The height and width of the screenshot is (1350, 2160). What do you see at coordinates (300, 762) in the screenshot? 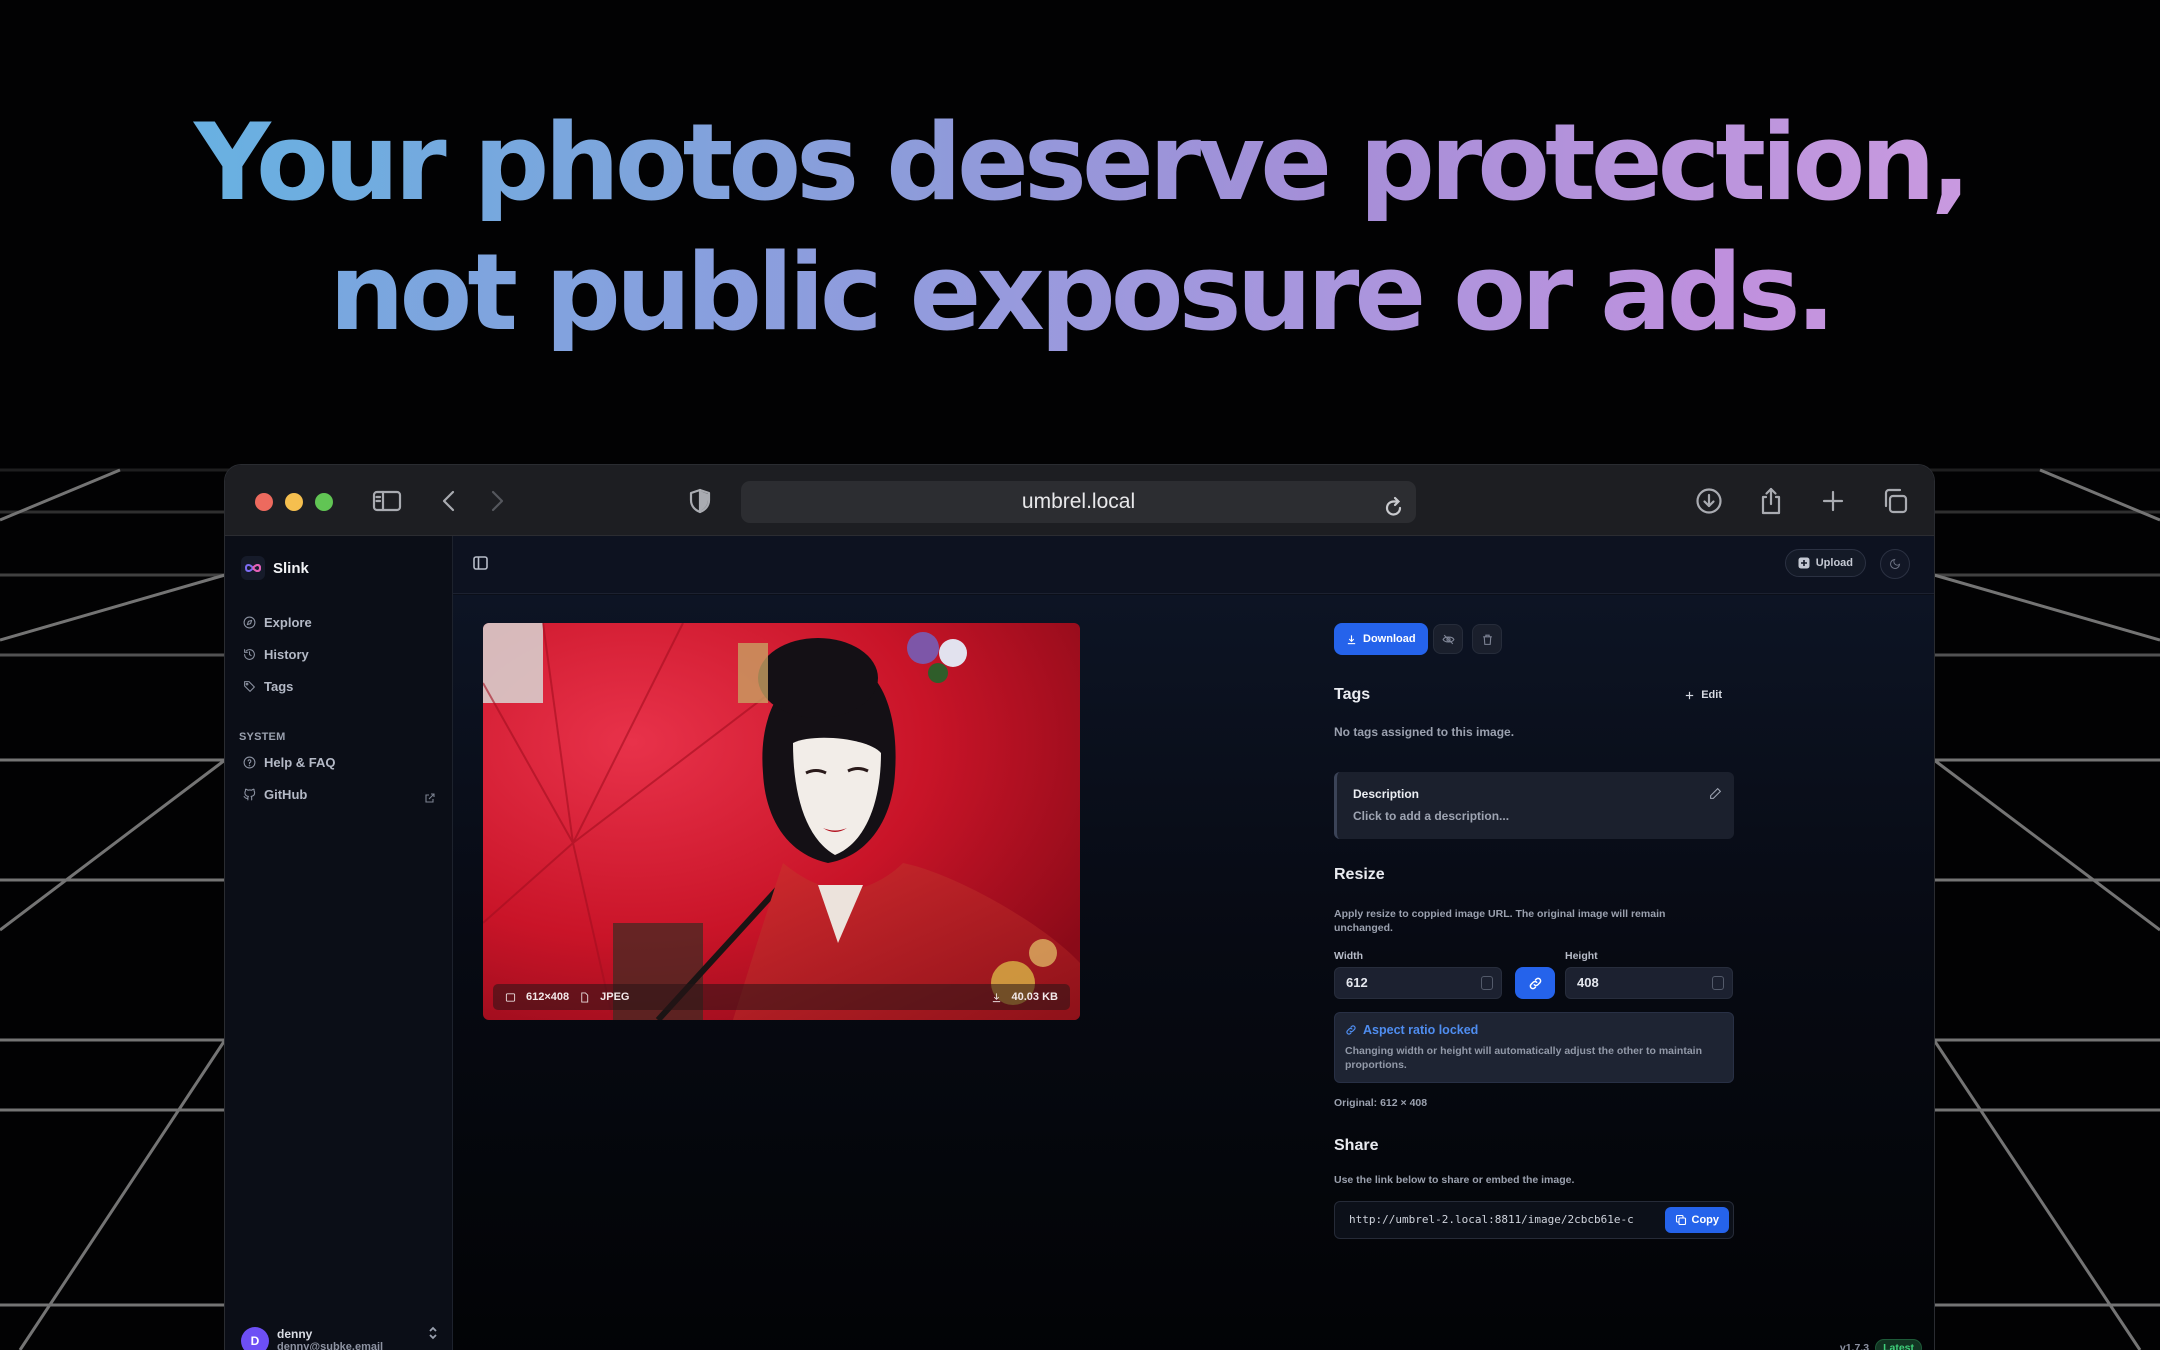
I see `sidebar-item-label: Help & FAQ` at bounding box center [300, 762].